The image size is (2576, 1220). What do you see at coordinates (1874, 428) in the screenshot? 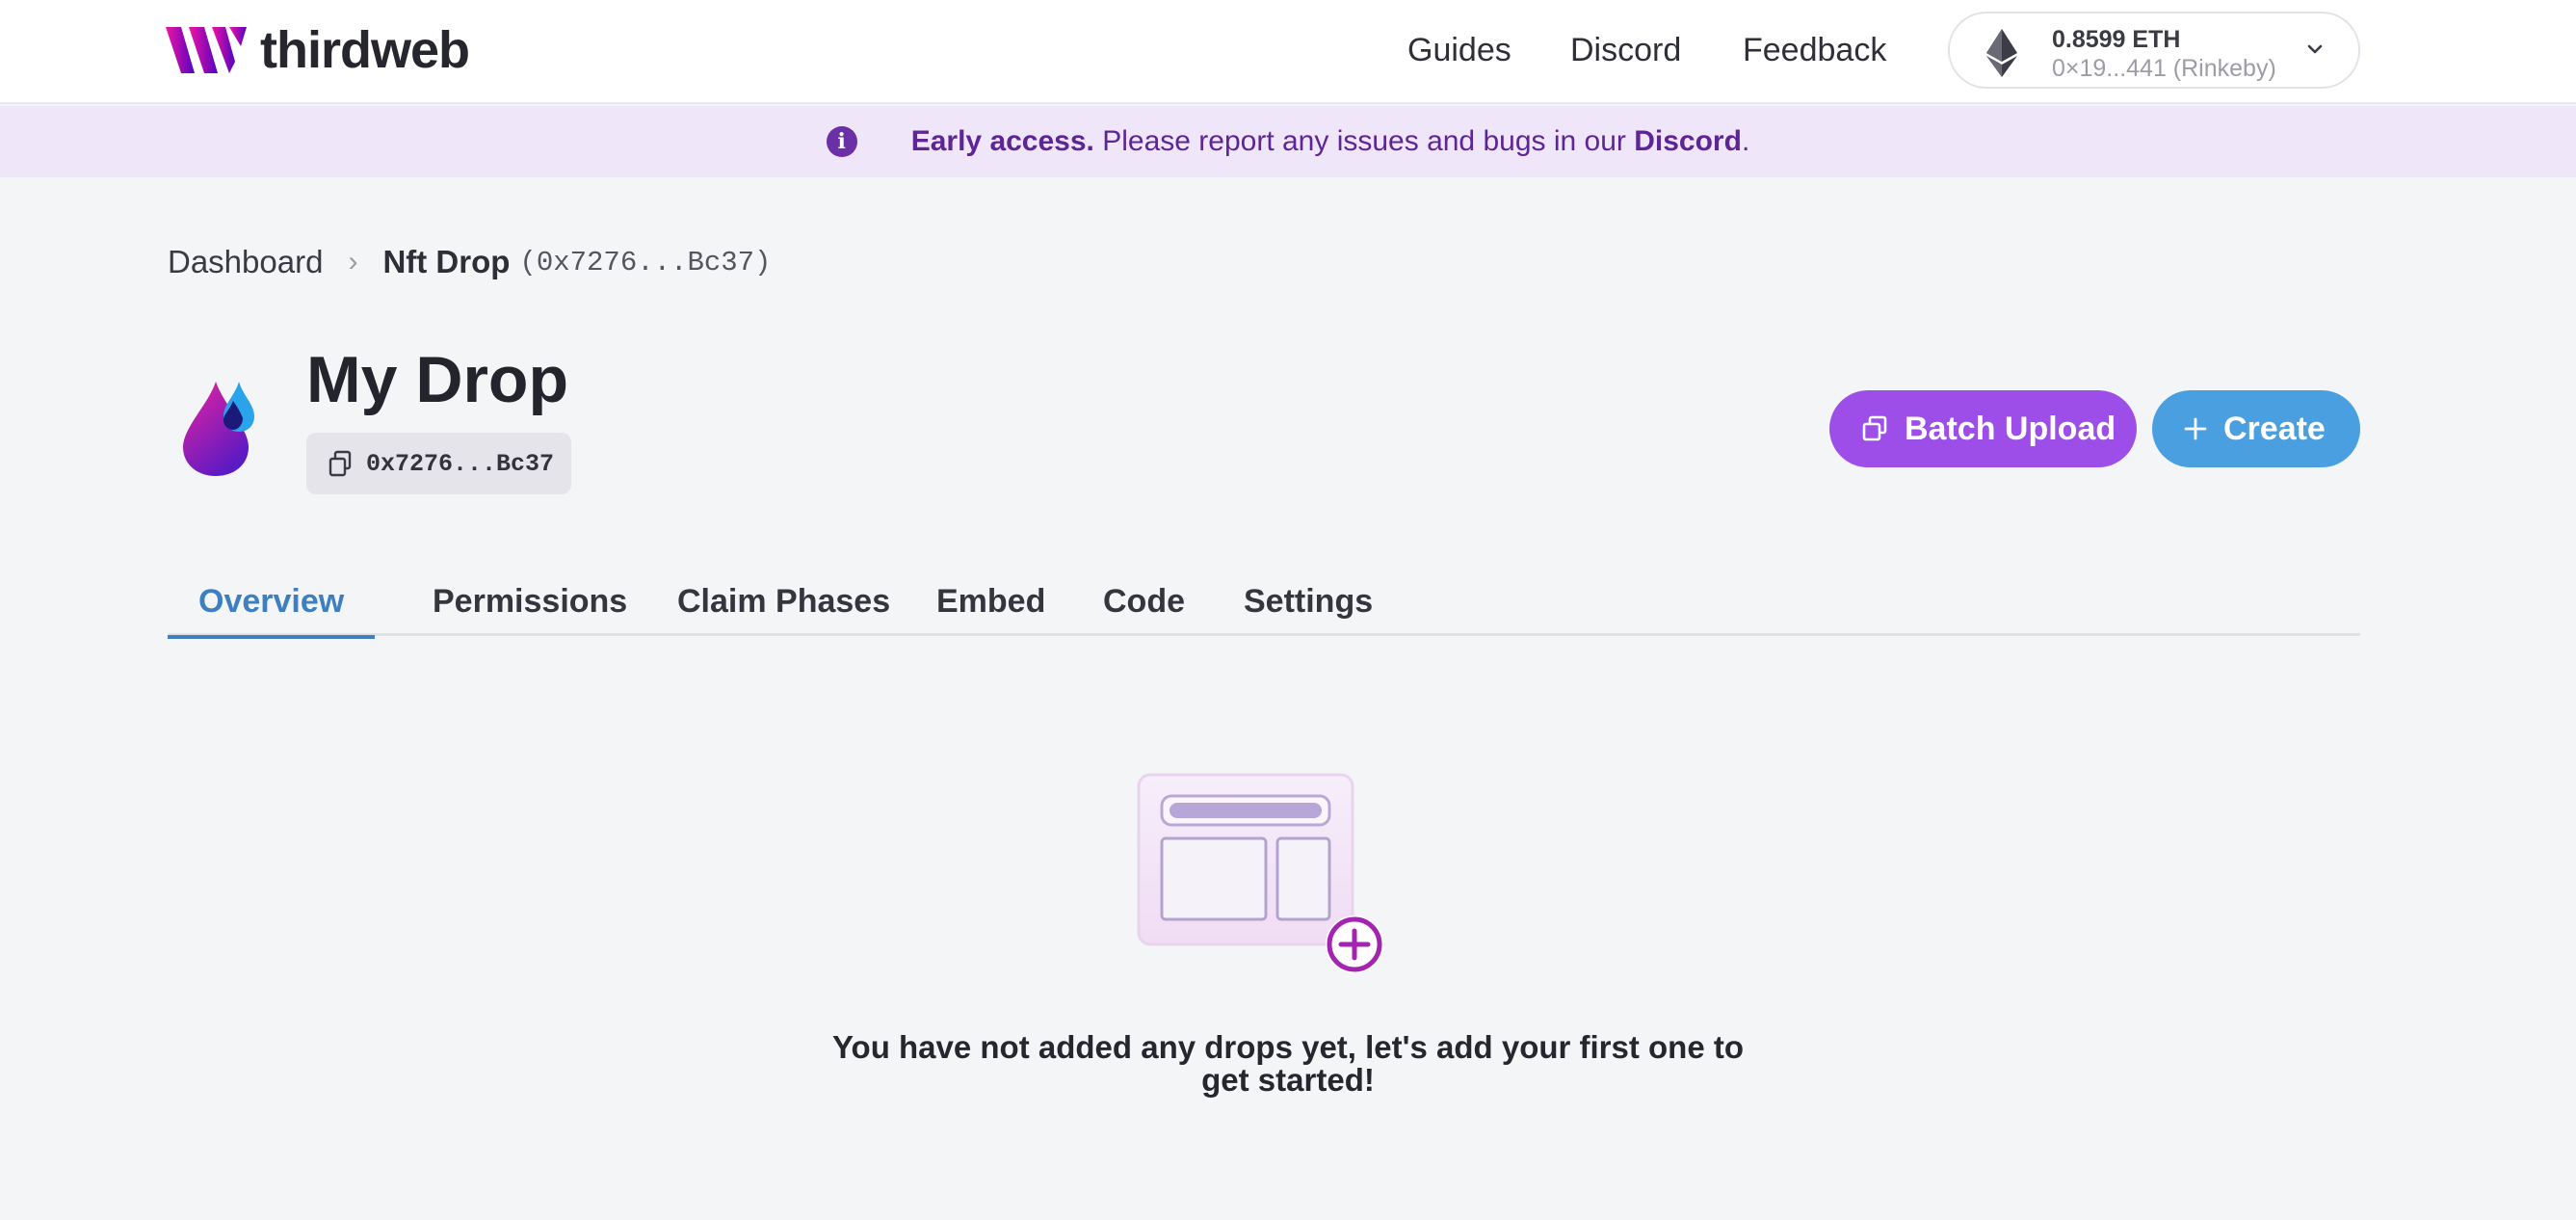
I see `batch-upload-icon` at bounding box center [1874, 428].